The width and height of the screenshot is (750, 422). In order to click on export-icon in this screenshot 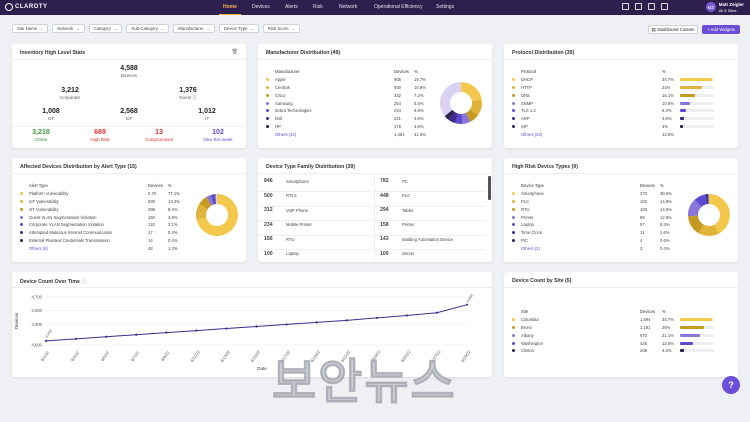, I will do `click(625, 6)`.